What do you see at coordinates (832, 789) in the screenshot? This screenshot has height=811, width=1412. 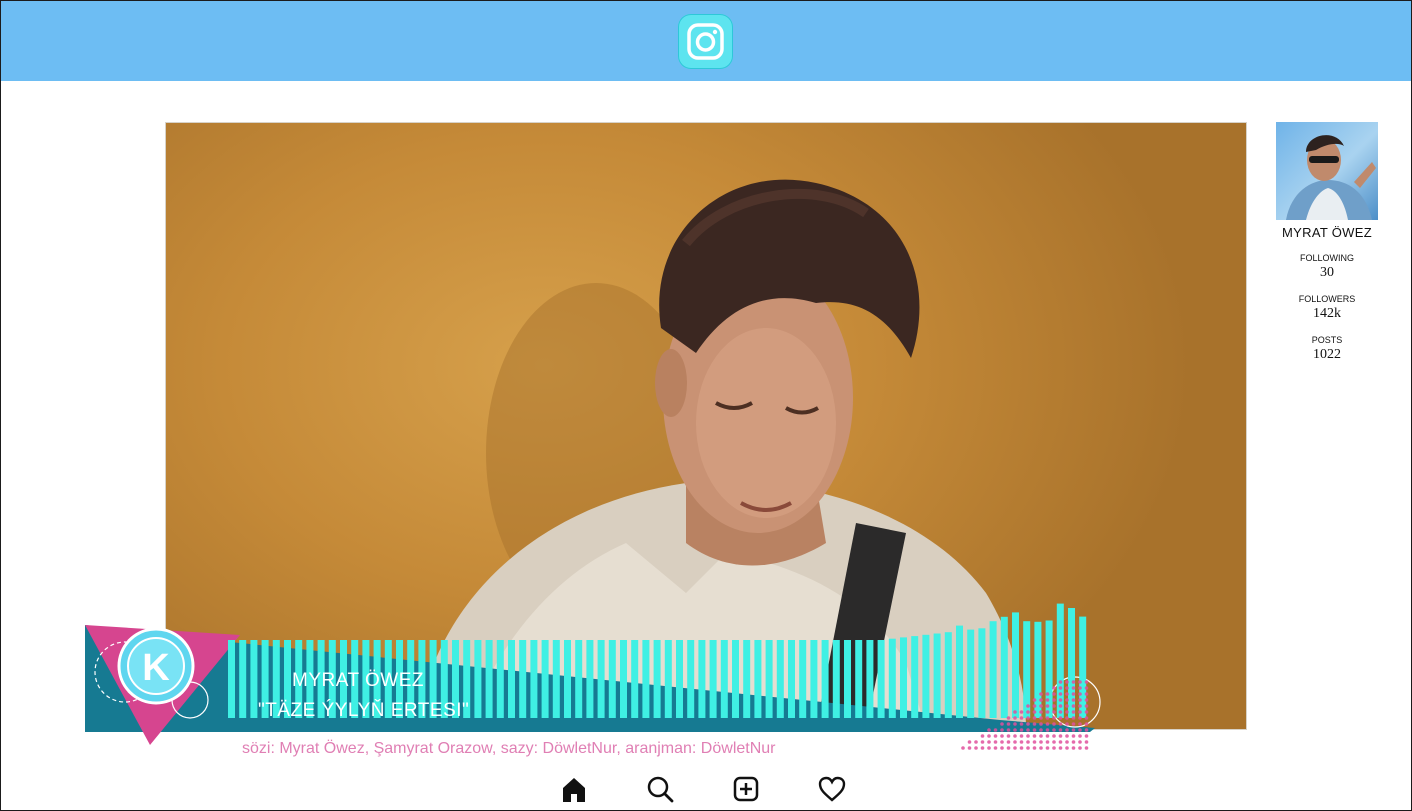 I see `nav-likes-button` at bounding box center [832, 789].